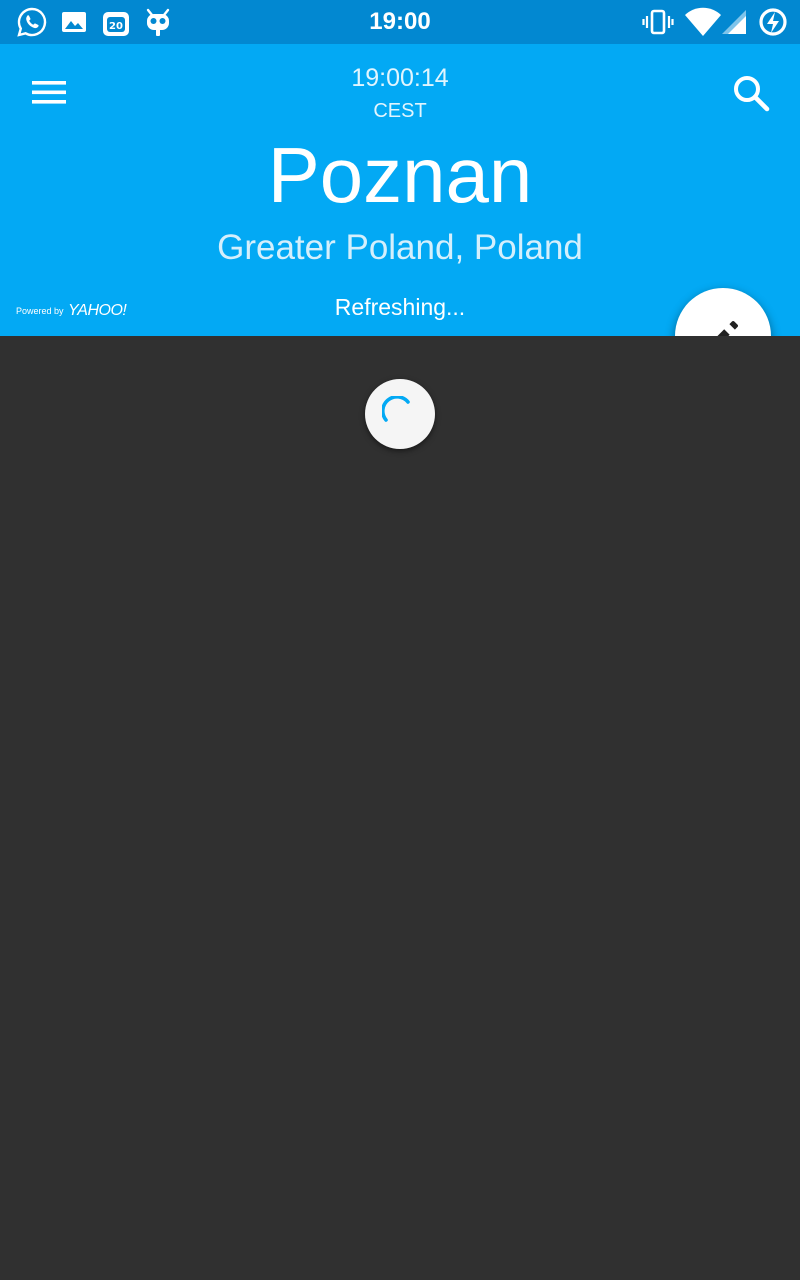 The height and width of the screenshot is (1280, 800). I want to click on status-bar: 20 19:00, so click(400, 22).